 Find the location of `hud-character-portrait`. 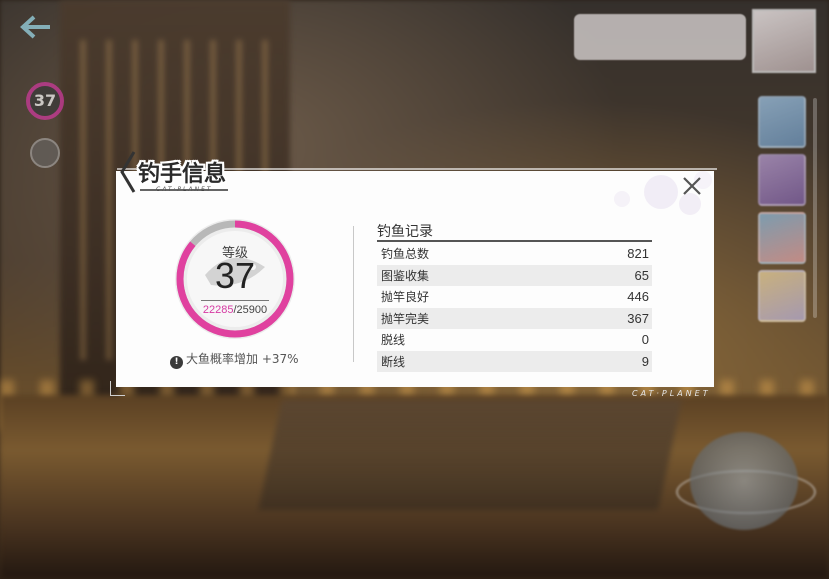

hud-character-portrait is located at coordinates (784, 41).